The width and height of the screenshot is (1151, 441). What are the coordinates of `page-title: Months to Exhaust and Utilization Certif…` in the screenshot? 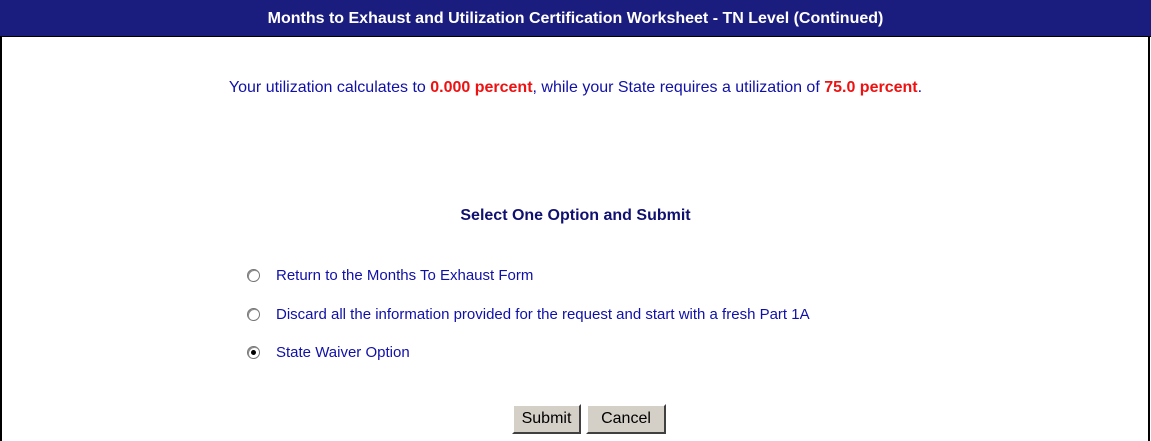 It's located at (575, 18).